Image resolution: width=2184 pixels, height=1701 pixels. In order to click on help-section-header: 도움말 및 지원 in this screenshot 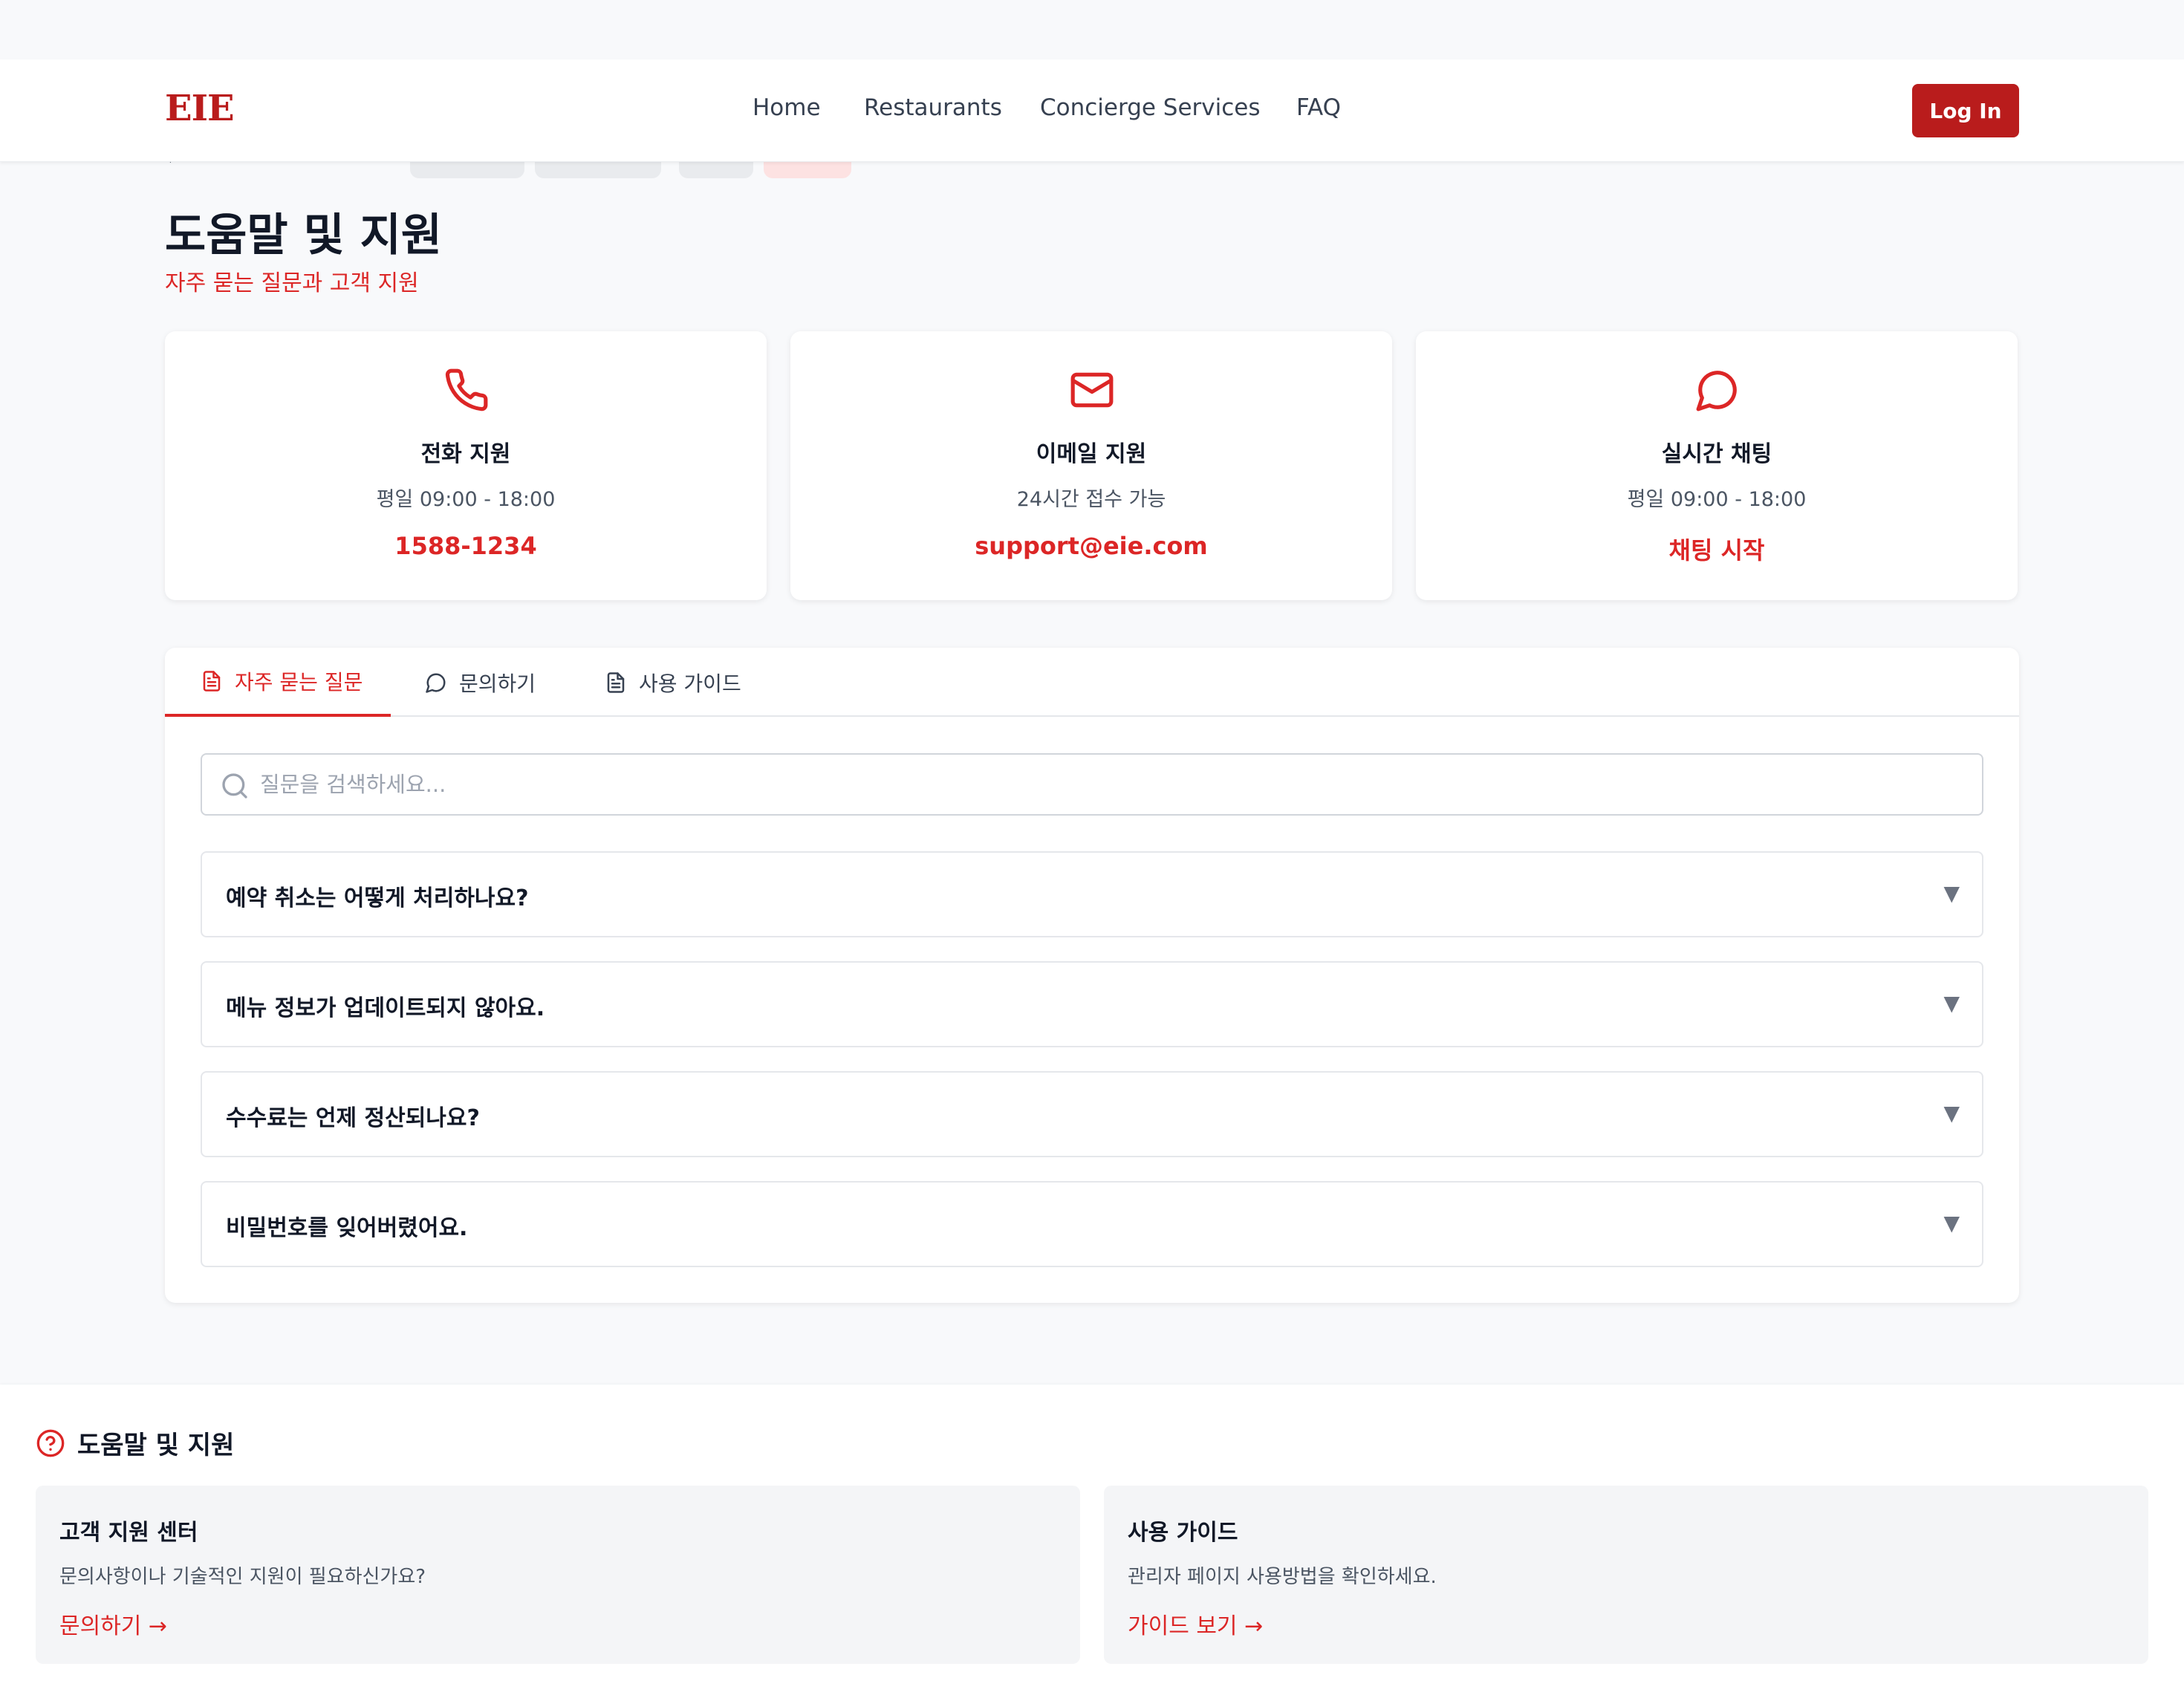, I will do `click(135, 1443)`.